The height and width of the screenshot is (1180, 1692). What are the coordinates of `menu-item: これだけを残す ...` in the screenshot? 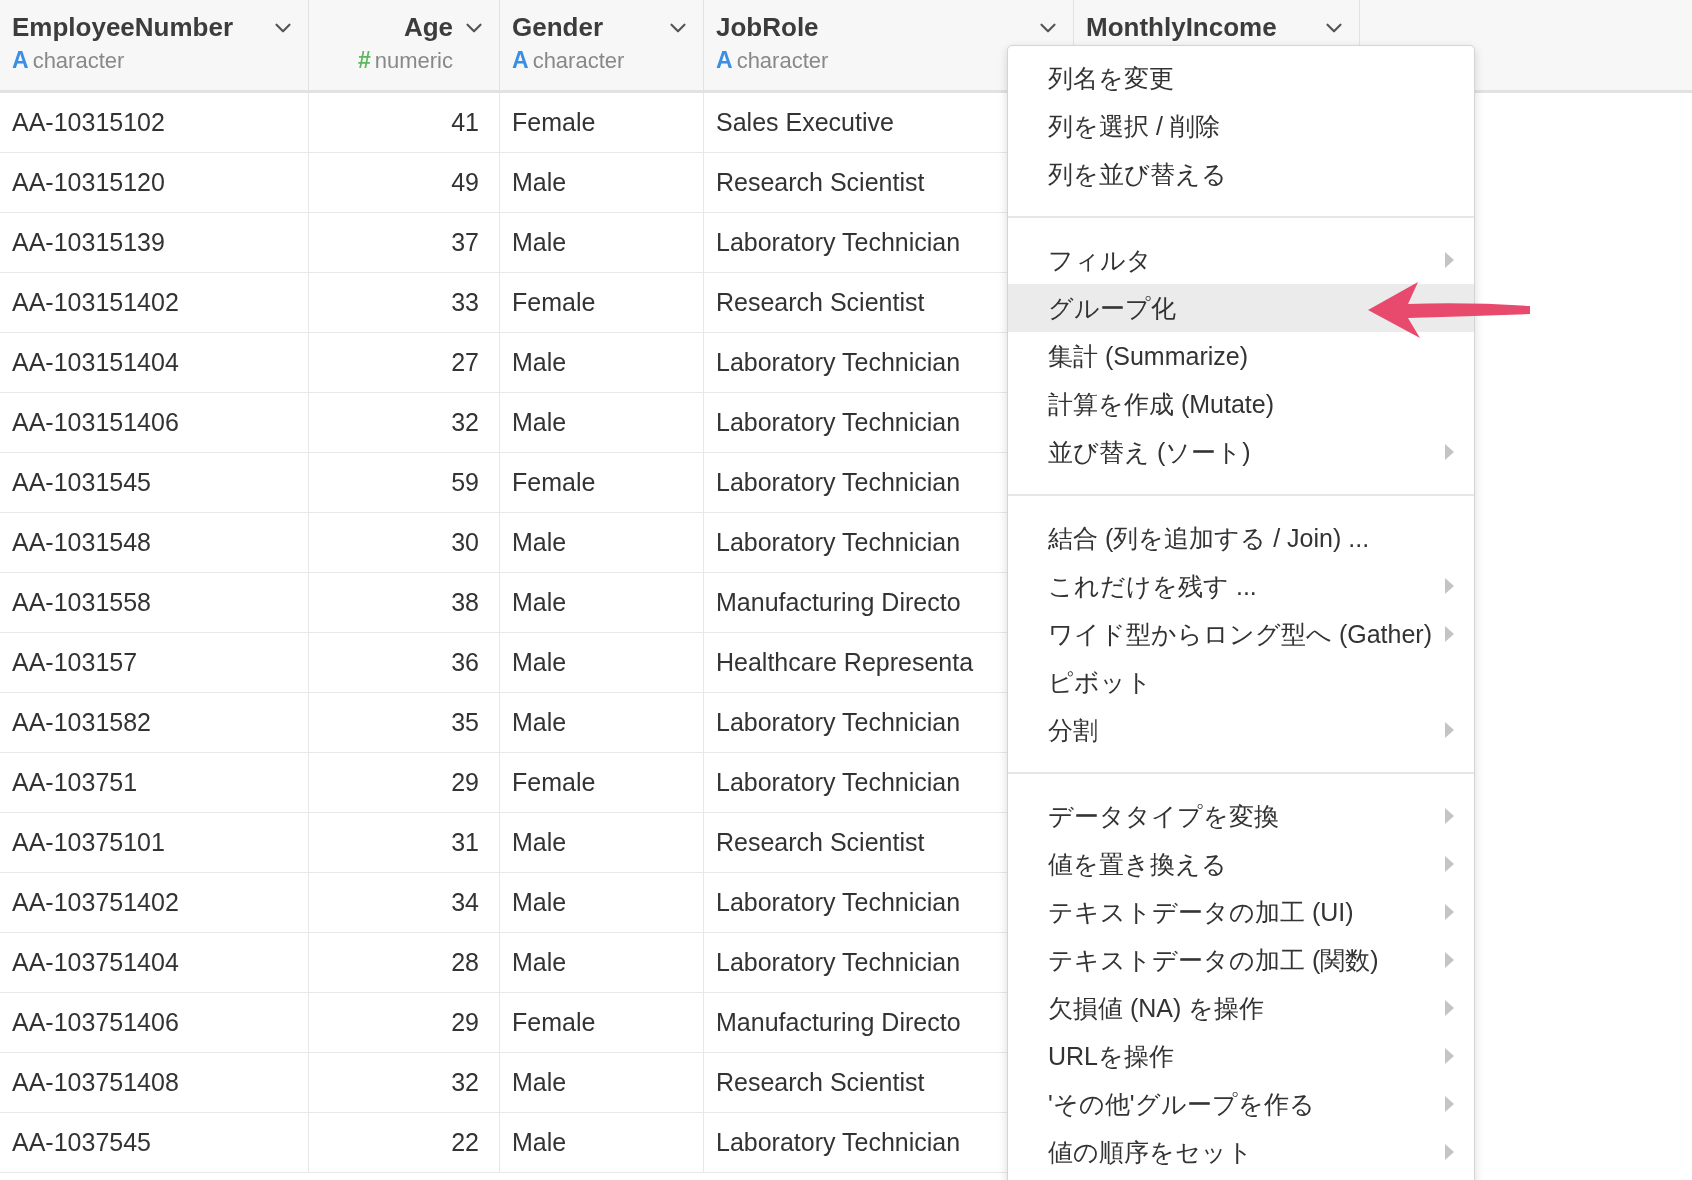 It's located at (1241, 586).